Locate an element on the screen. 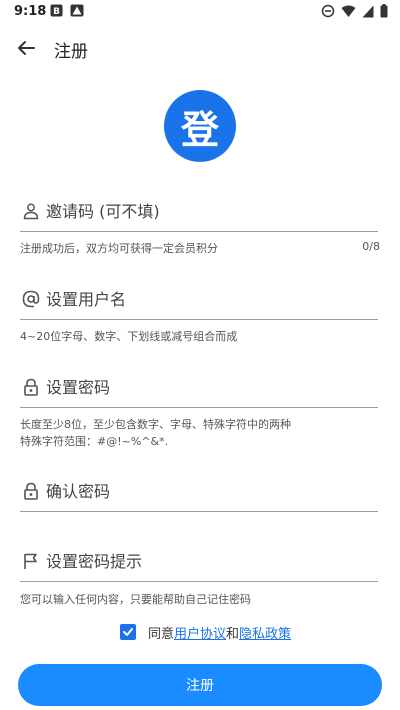 This screenshot has width=400, height=710. wifi-icon is located at coordinates (348, 11).